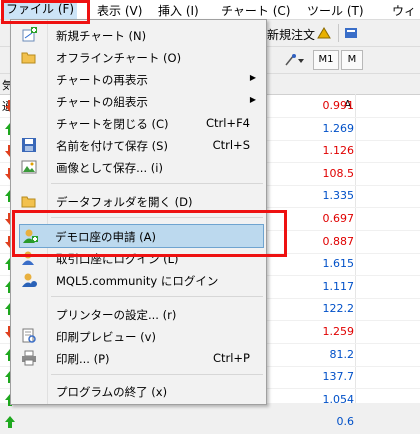  I want to click on menu-item-chart-layout: チャートの組表示 ▶, so click(138, 101).